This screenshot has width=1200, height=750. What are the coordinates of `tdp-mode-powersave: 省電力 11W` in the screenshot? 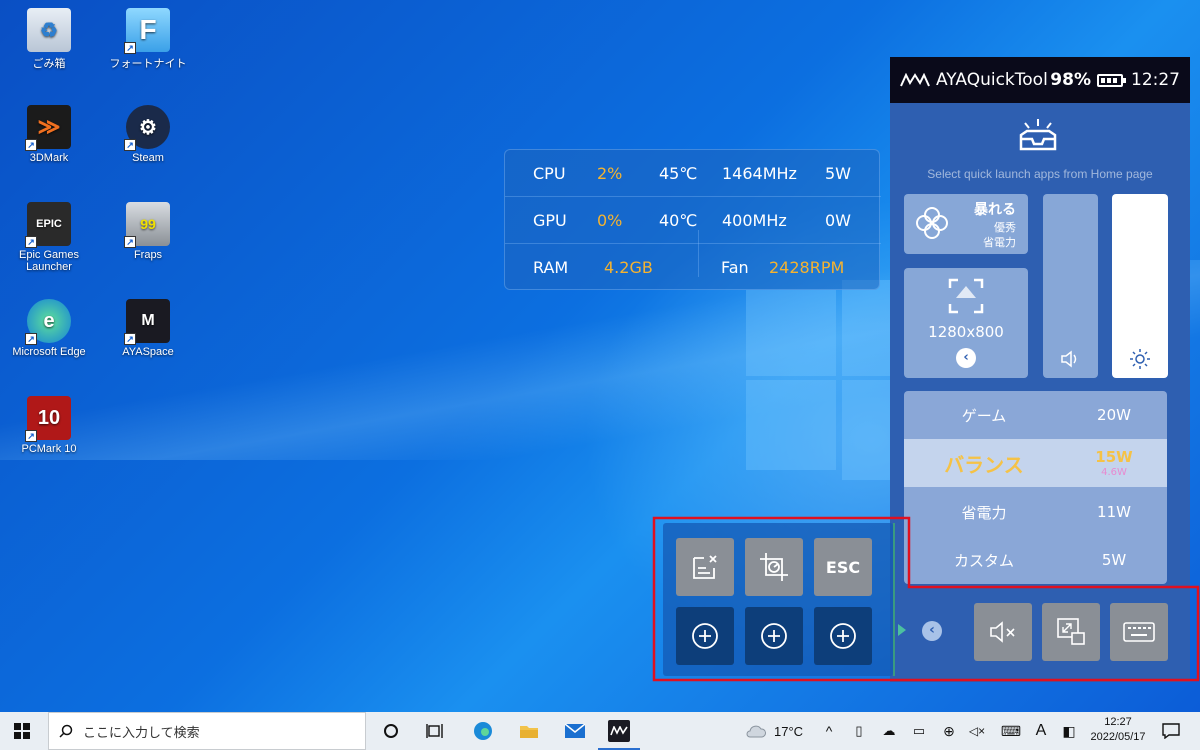 It's located at (1035, 512).